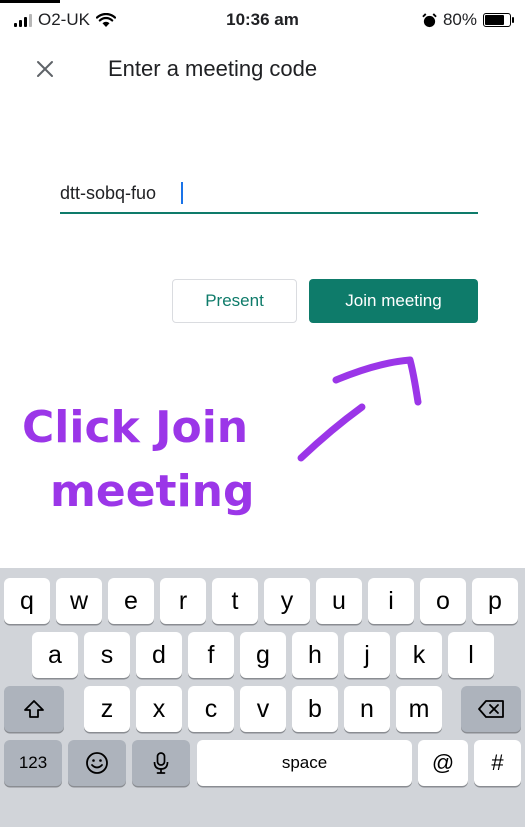 This screenshot has width=525, height=827. What do you see at coordinates (471, 655) in the screenshot?
I see `key-l: l` at bounding box center [471, 655].